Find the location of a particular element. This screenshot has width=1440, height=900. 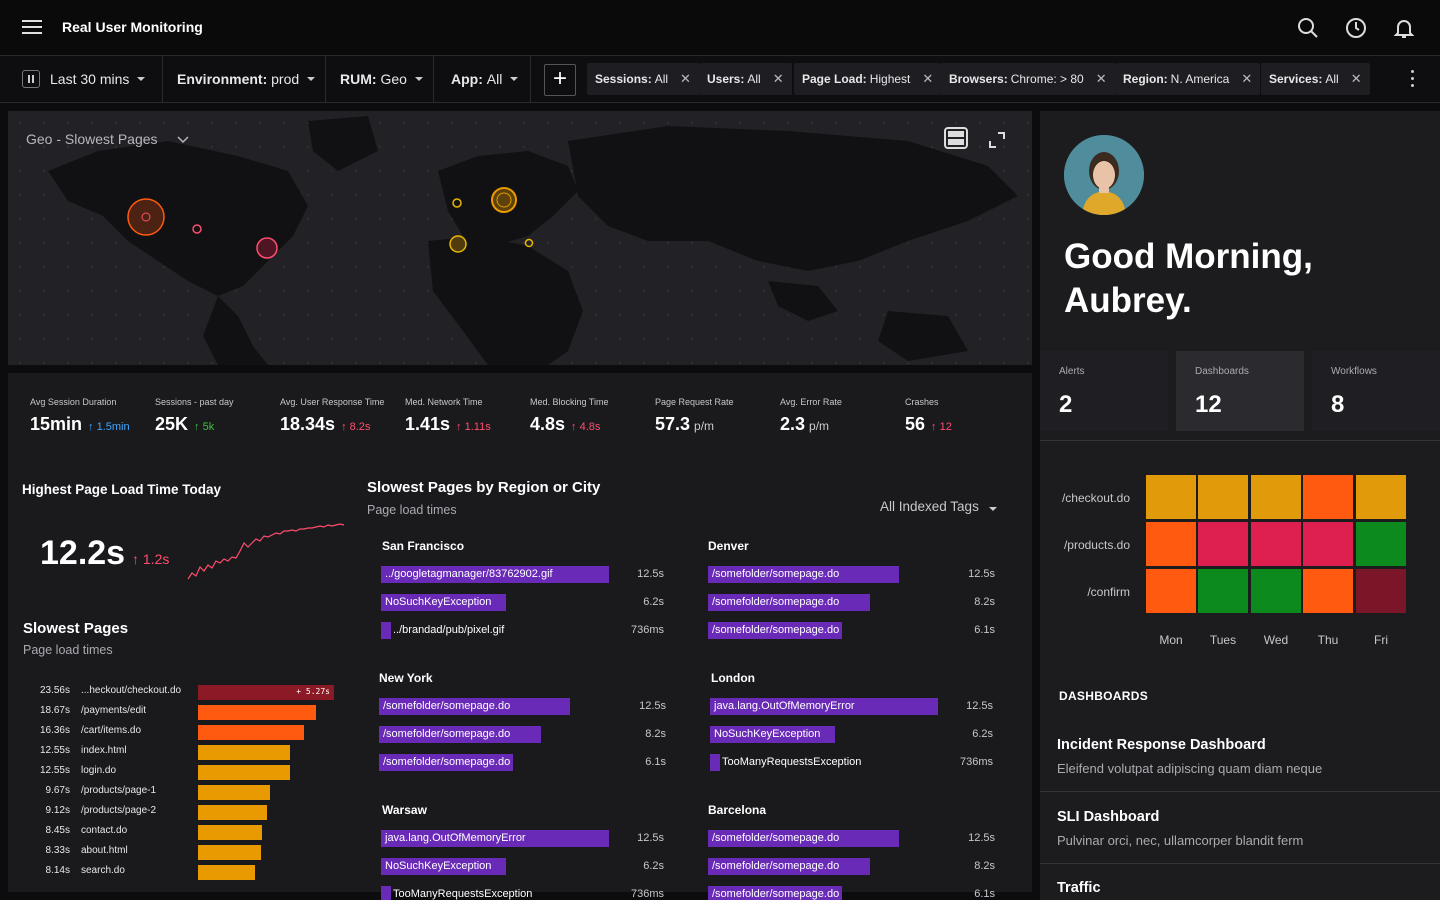

city-page-bar: ../brandad/pub/pixel.gif is located at coordinates (442, 630).